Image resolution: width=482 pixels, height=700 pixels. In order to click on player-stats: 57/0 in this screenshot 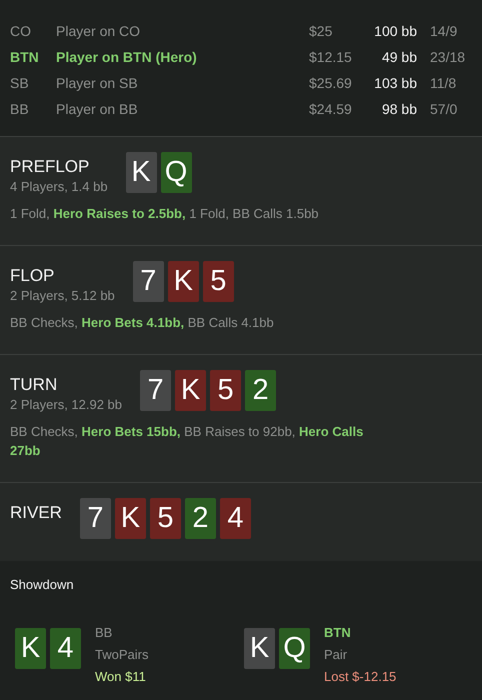, I will do `click(443, 109)`.